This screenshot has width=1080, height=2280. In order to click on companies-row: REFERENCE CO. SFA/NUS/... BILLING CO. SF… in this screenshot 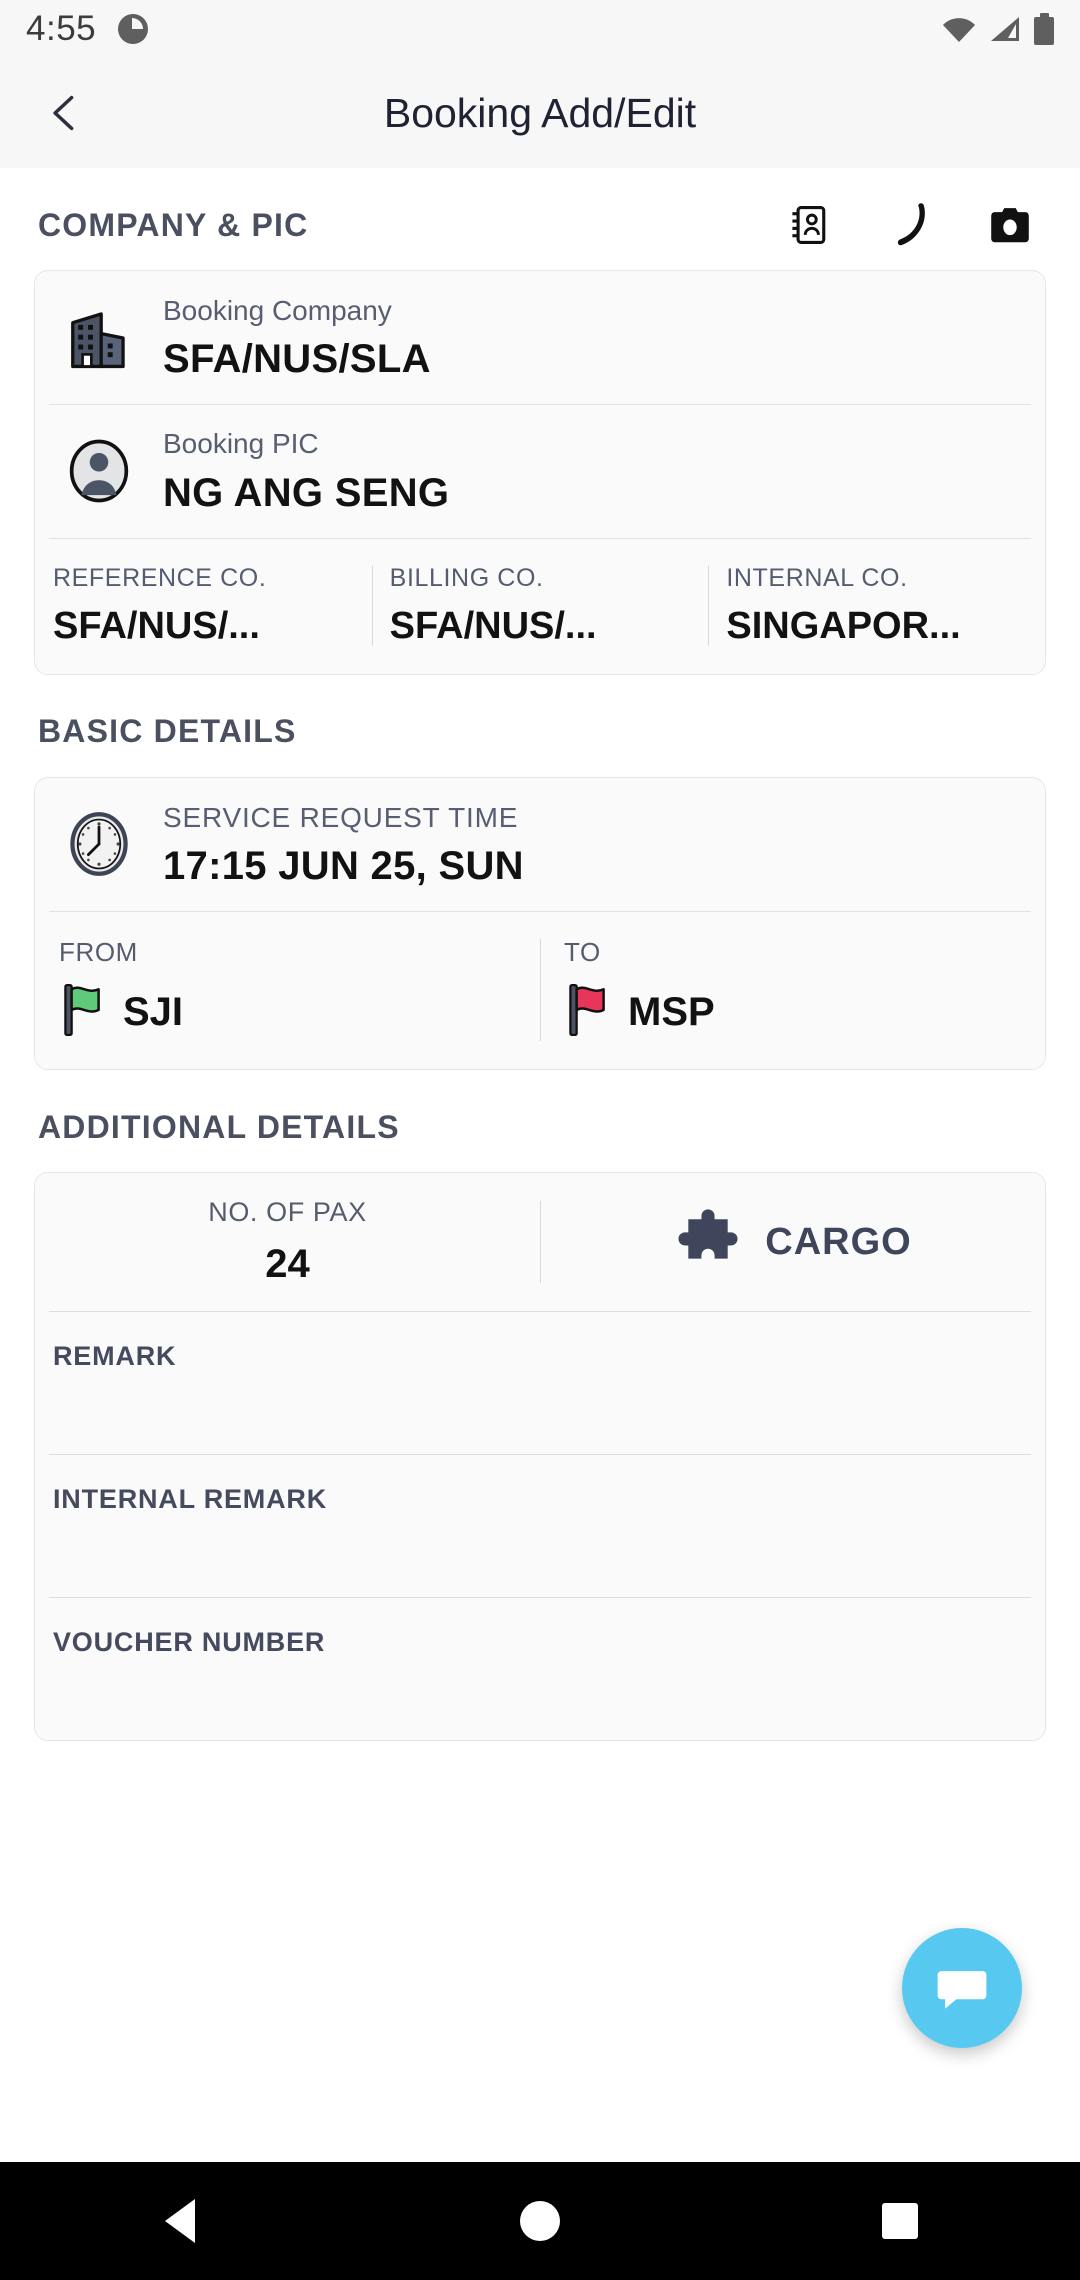, I will do `click(540, 605)`.